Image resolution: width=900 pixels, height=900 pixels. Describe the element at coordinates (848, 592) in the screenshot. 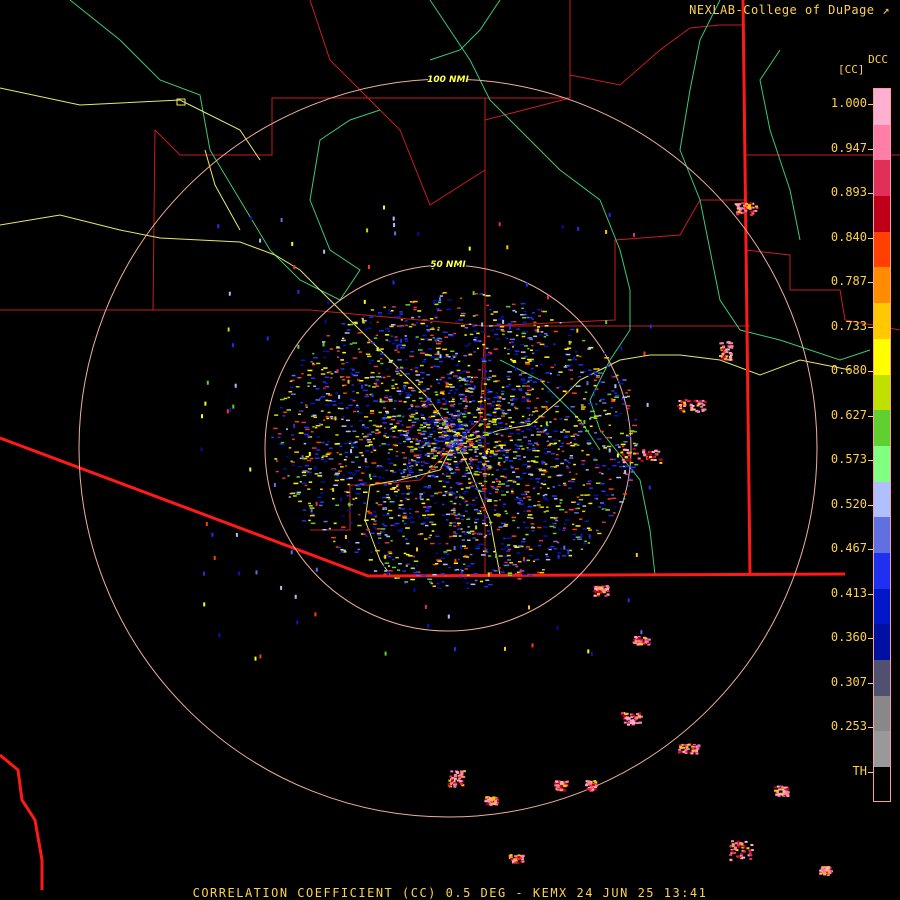

I see `legend-tick-label: 0.413` at that location.